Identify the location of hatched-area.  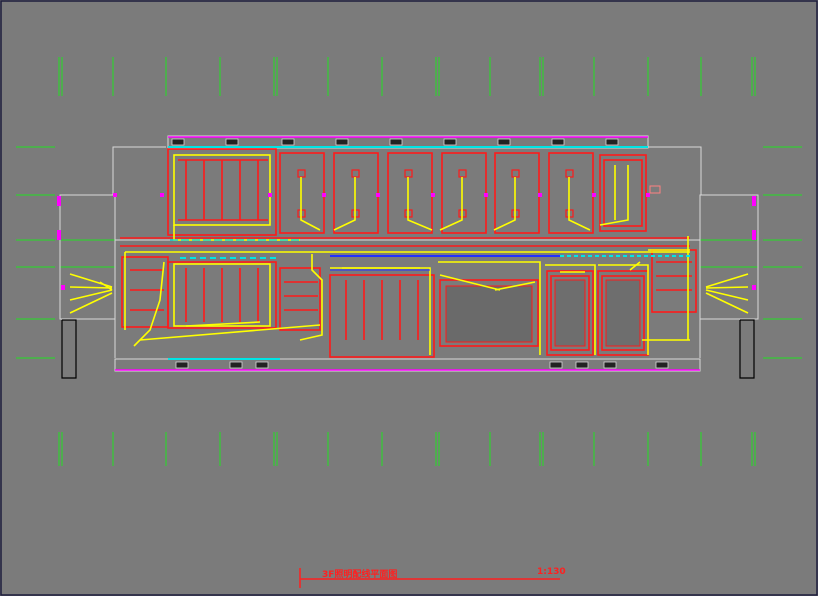
(543, 313).